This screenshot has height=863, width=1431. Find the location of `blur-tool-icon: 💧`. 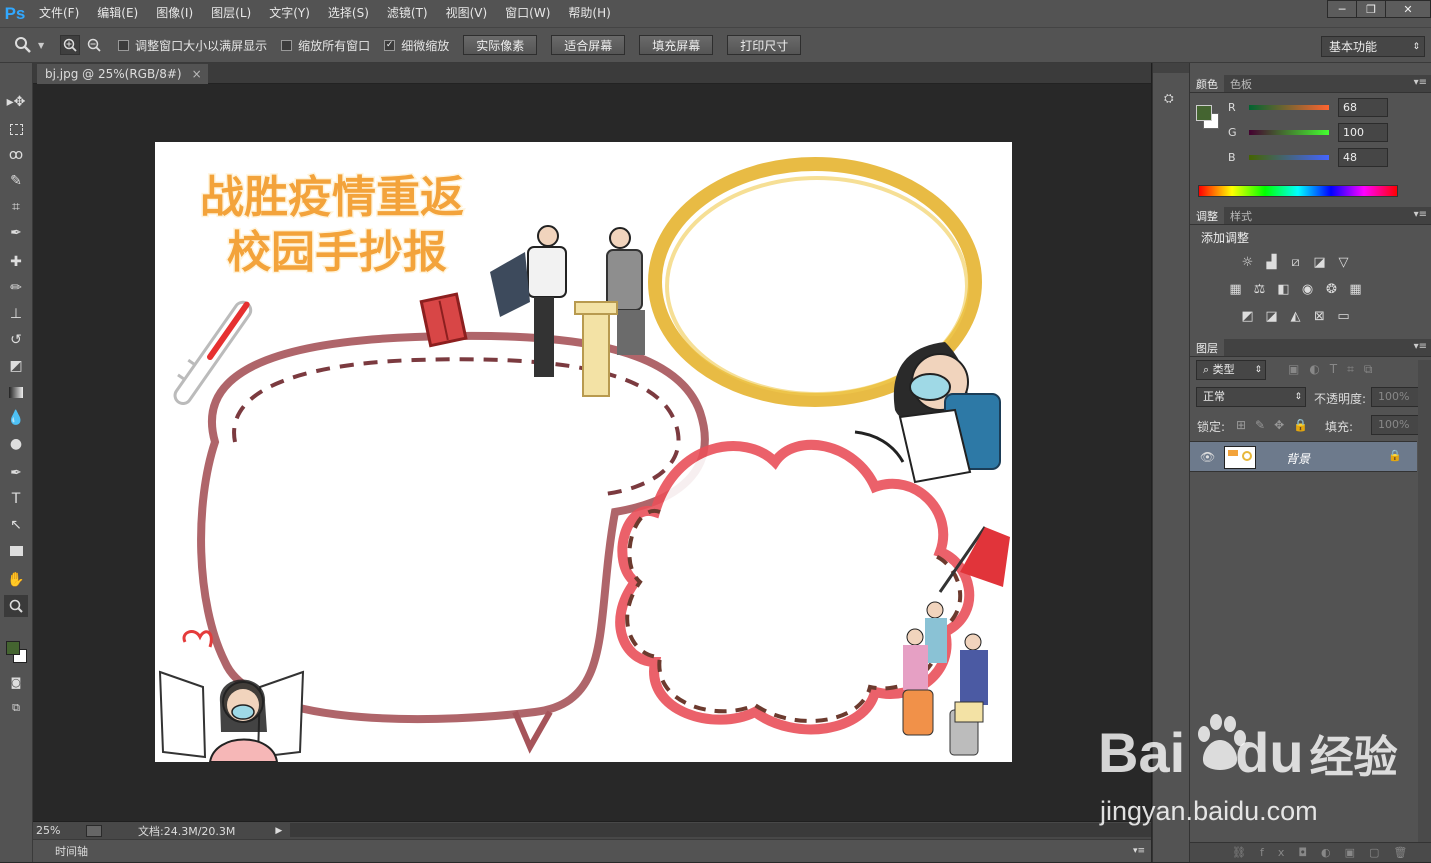

blur-tool-icon: 💧 is located at coordinates (16, 418).